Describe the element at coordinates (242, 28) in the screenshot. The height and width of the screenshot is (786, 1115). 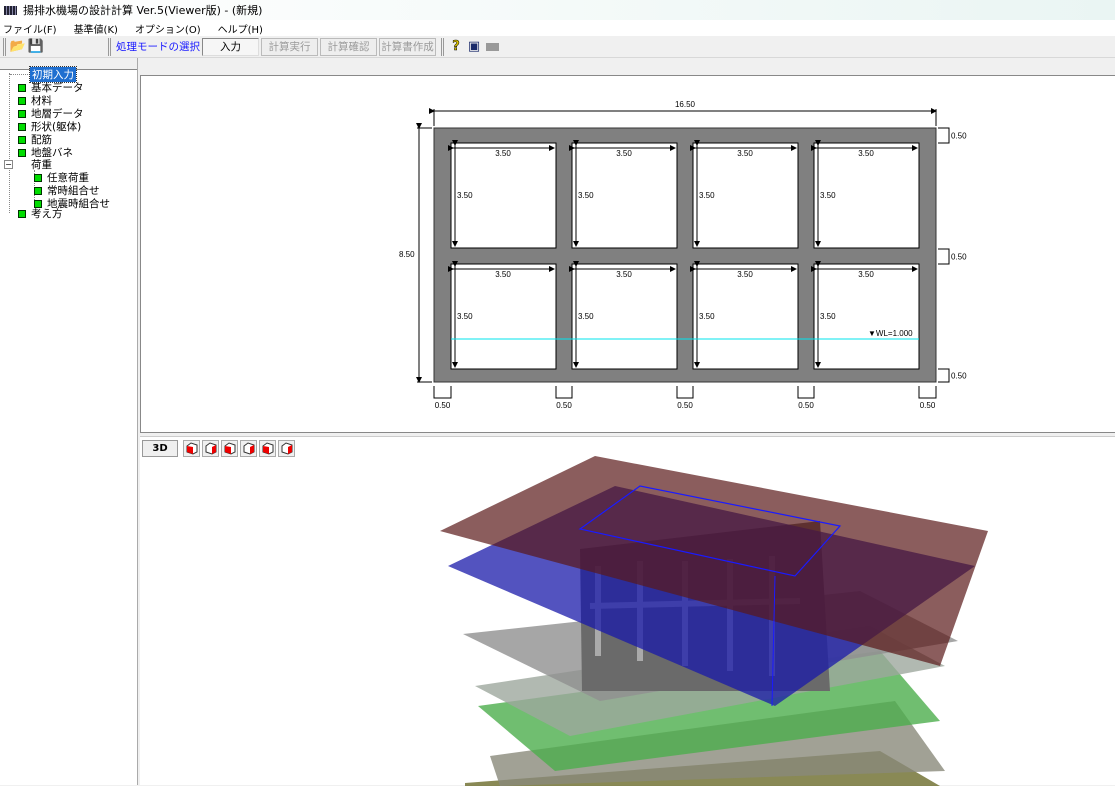
I see `menu-help: ヘルプ(H)` at that location.